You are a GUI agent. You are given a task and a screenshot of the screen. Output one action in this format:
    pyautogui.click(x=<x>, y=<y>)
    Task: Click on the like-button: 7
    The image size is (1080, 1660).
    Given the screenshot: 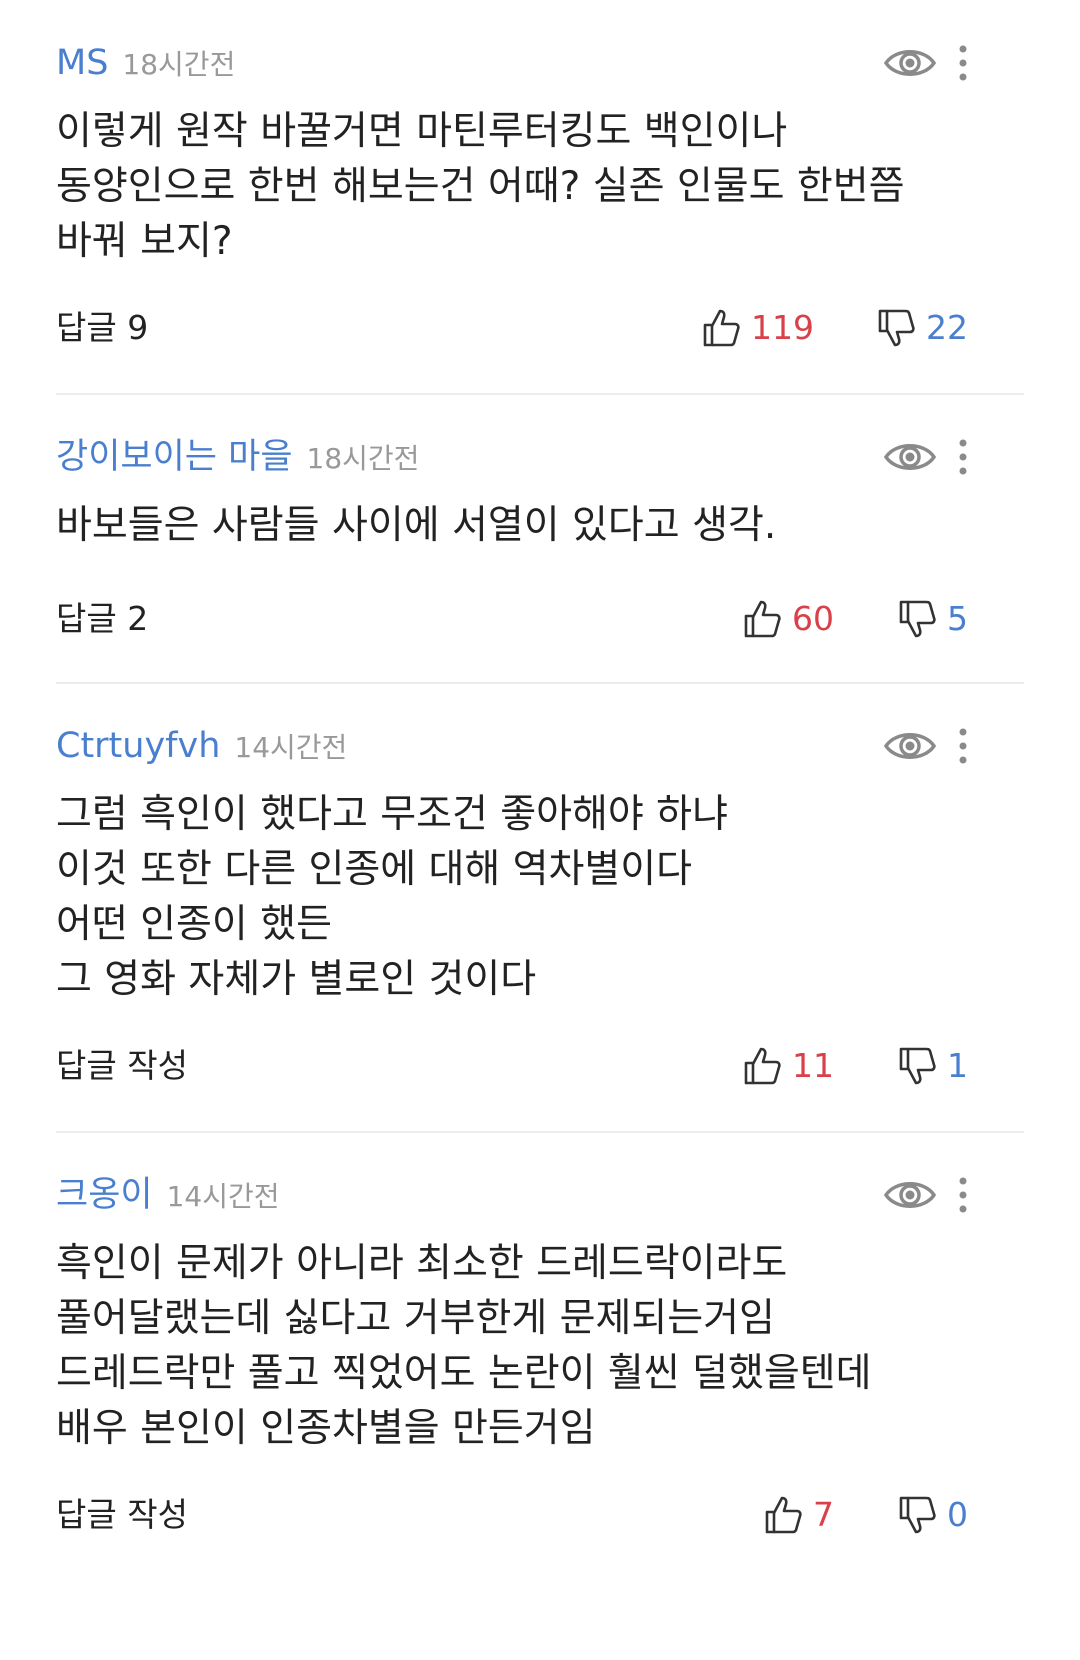 What is the action you would take?
    pyautogui.click(x=798, y=1515)
    